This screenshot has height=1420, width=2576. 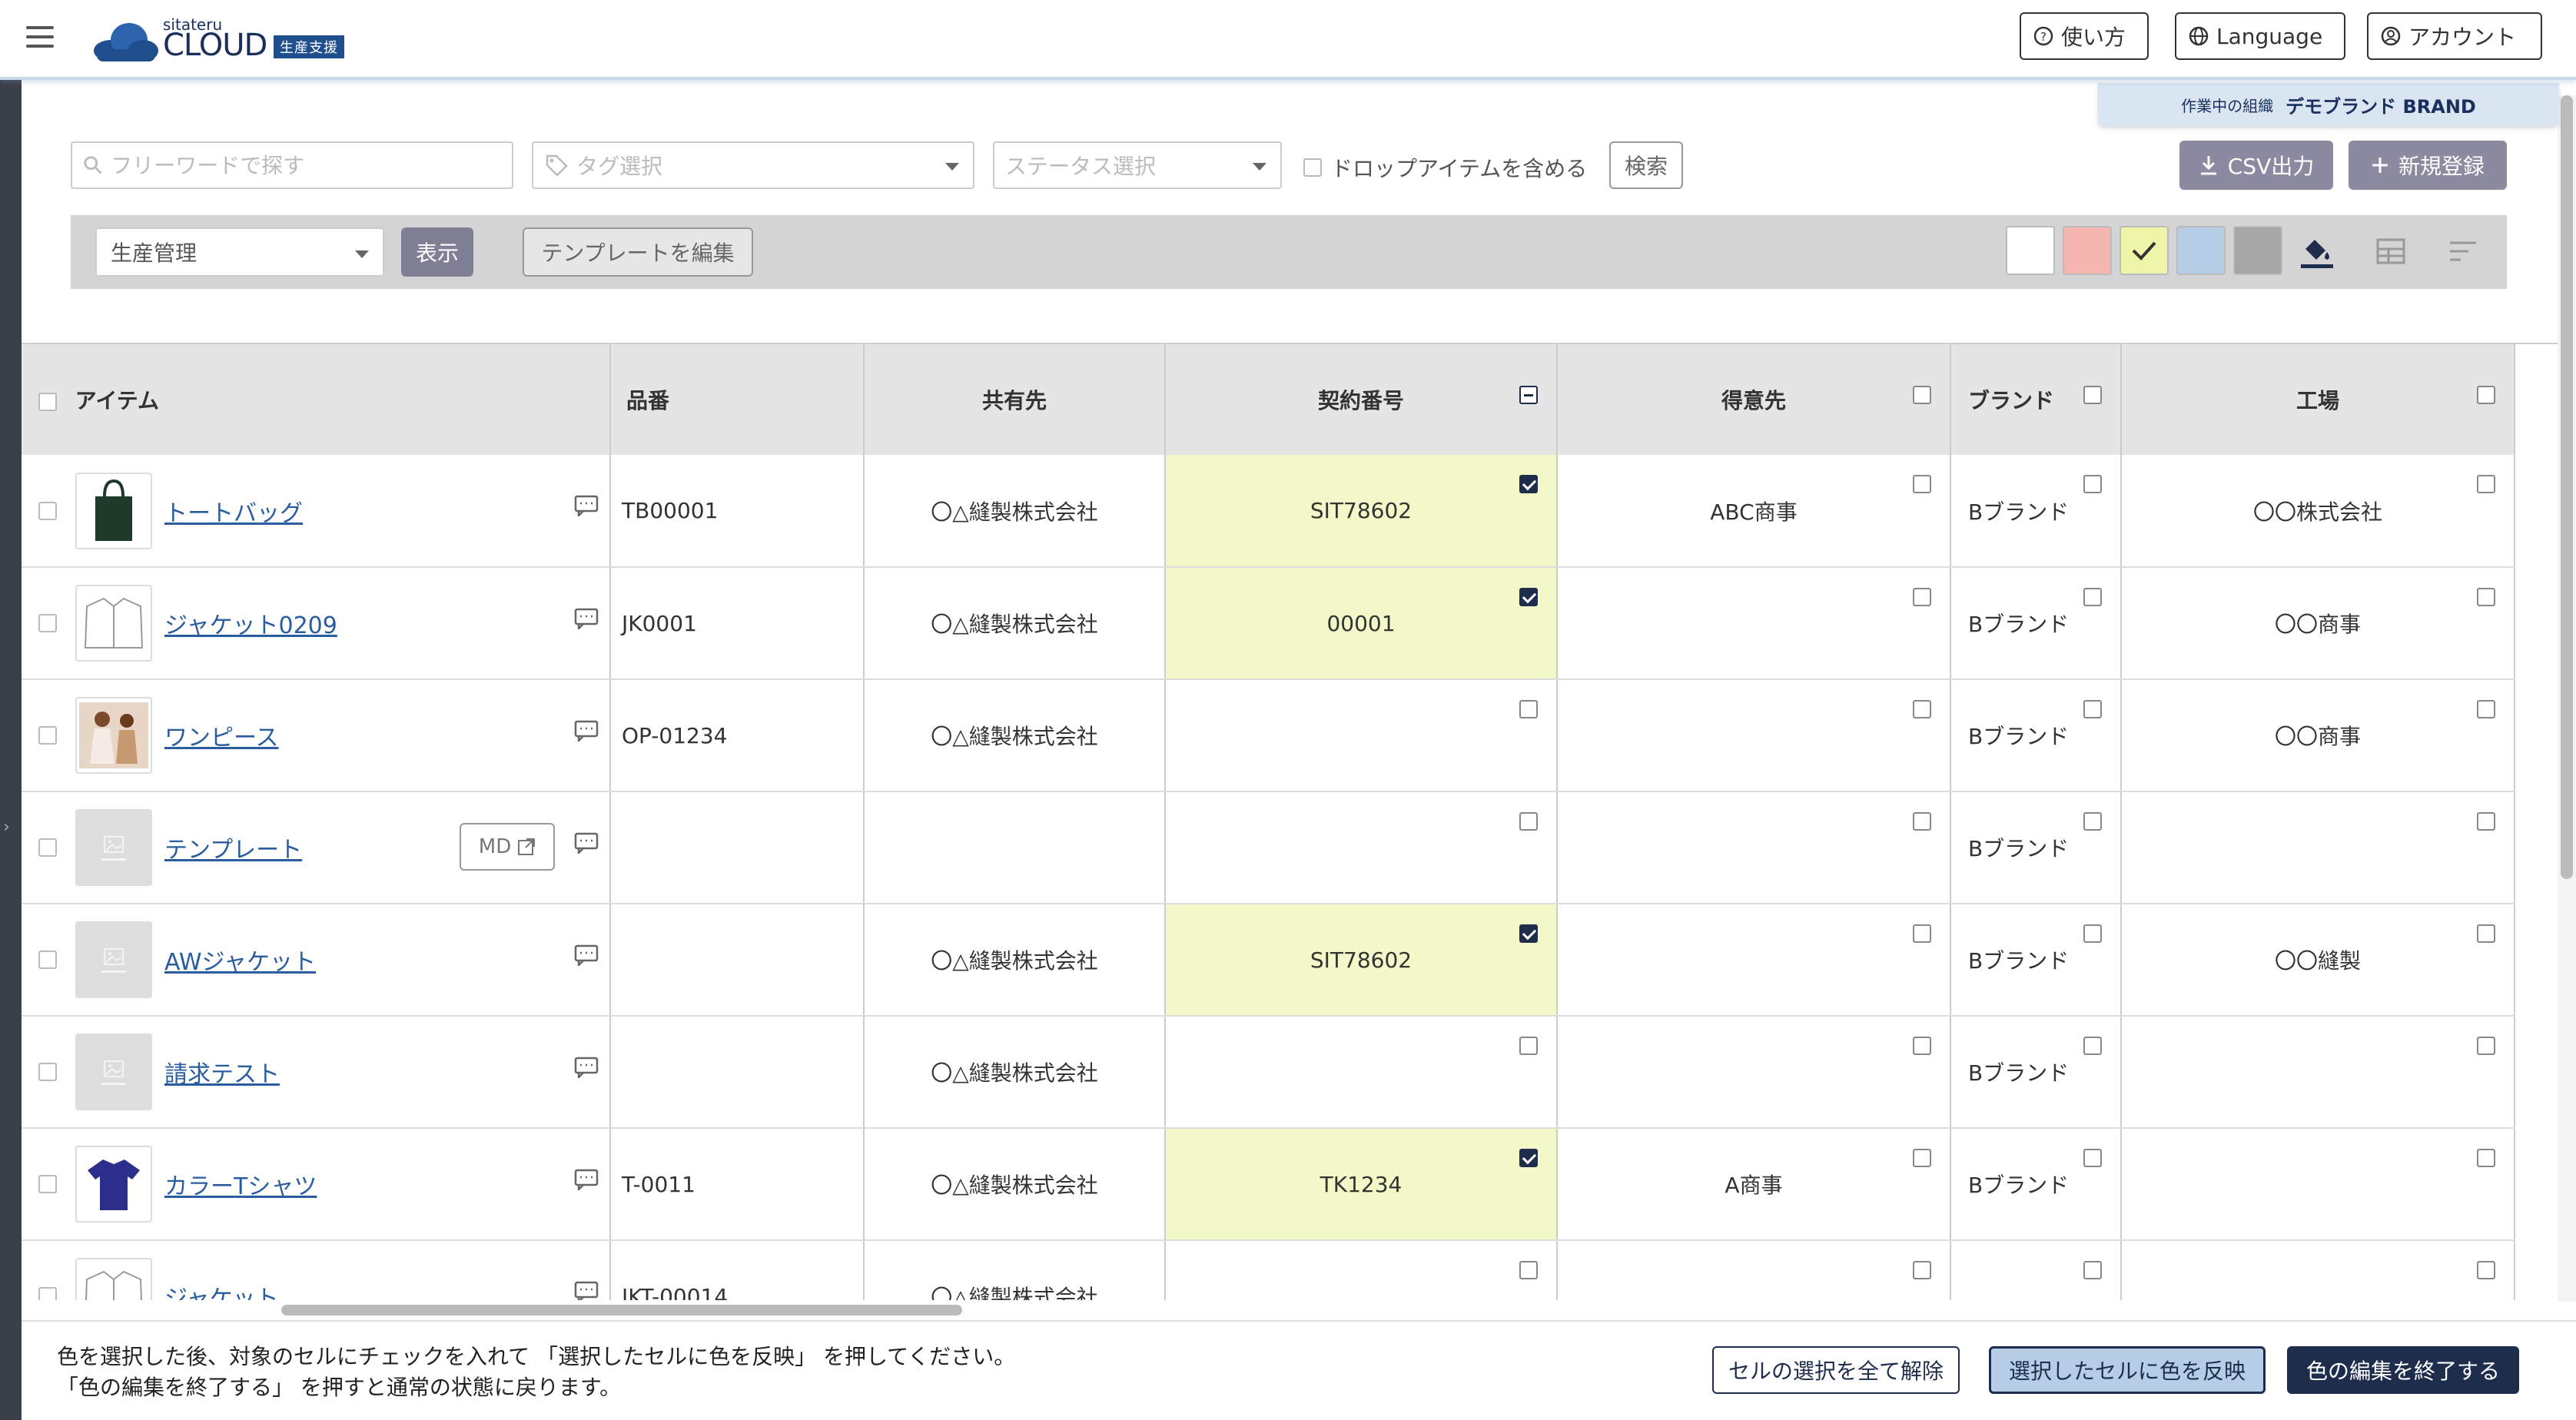 I want to click on csv-export-button: CSV出力, so click(x=2256, y=165).